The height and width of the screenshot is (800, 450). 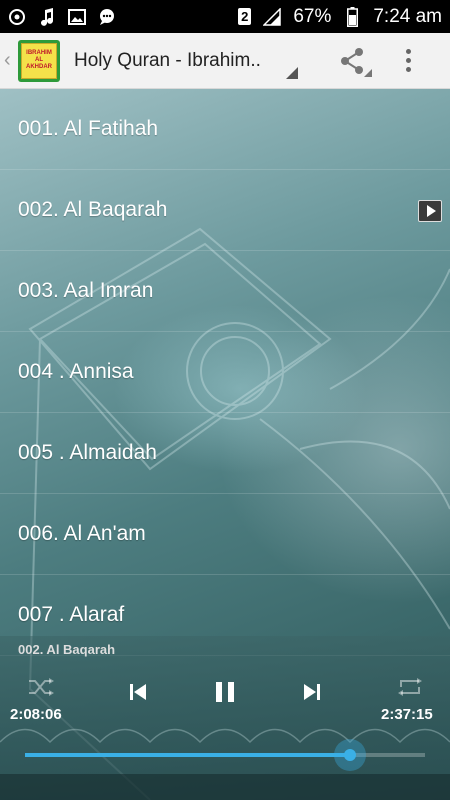 I want to click on pause-button, so click(x=225, y=692).